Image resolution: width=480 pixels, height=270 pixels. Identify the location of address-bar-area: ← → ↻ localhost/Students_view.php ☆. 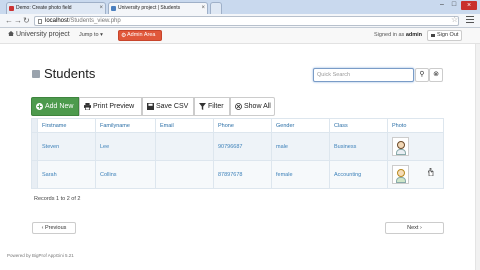
(240, 21).